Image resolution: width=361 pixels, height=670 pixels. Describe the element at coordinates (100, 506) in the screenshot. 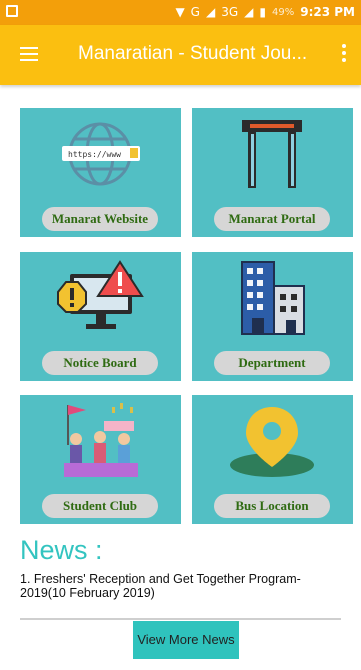

I see `tile-label: Student Club` at that location.